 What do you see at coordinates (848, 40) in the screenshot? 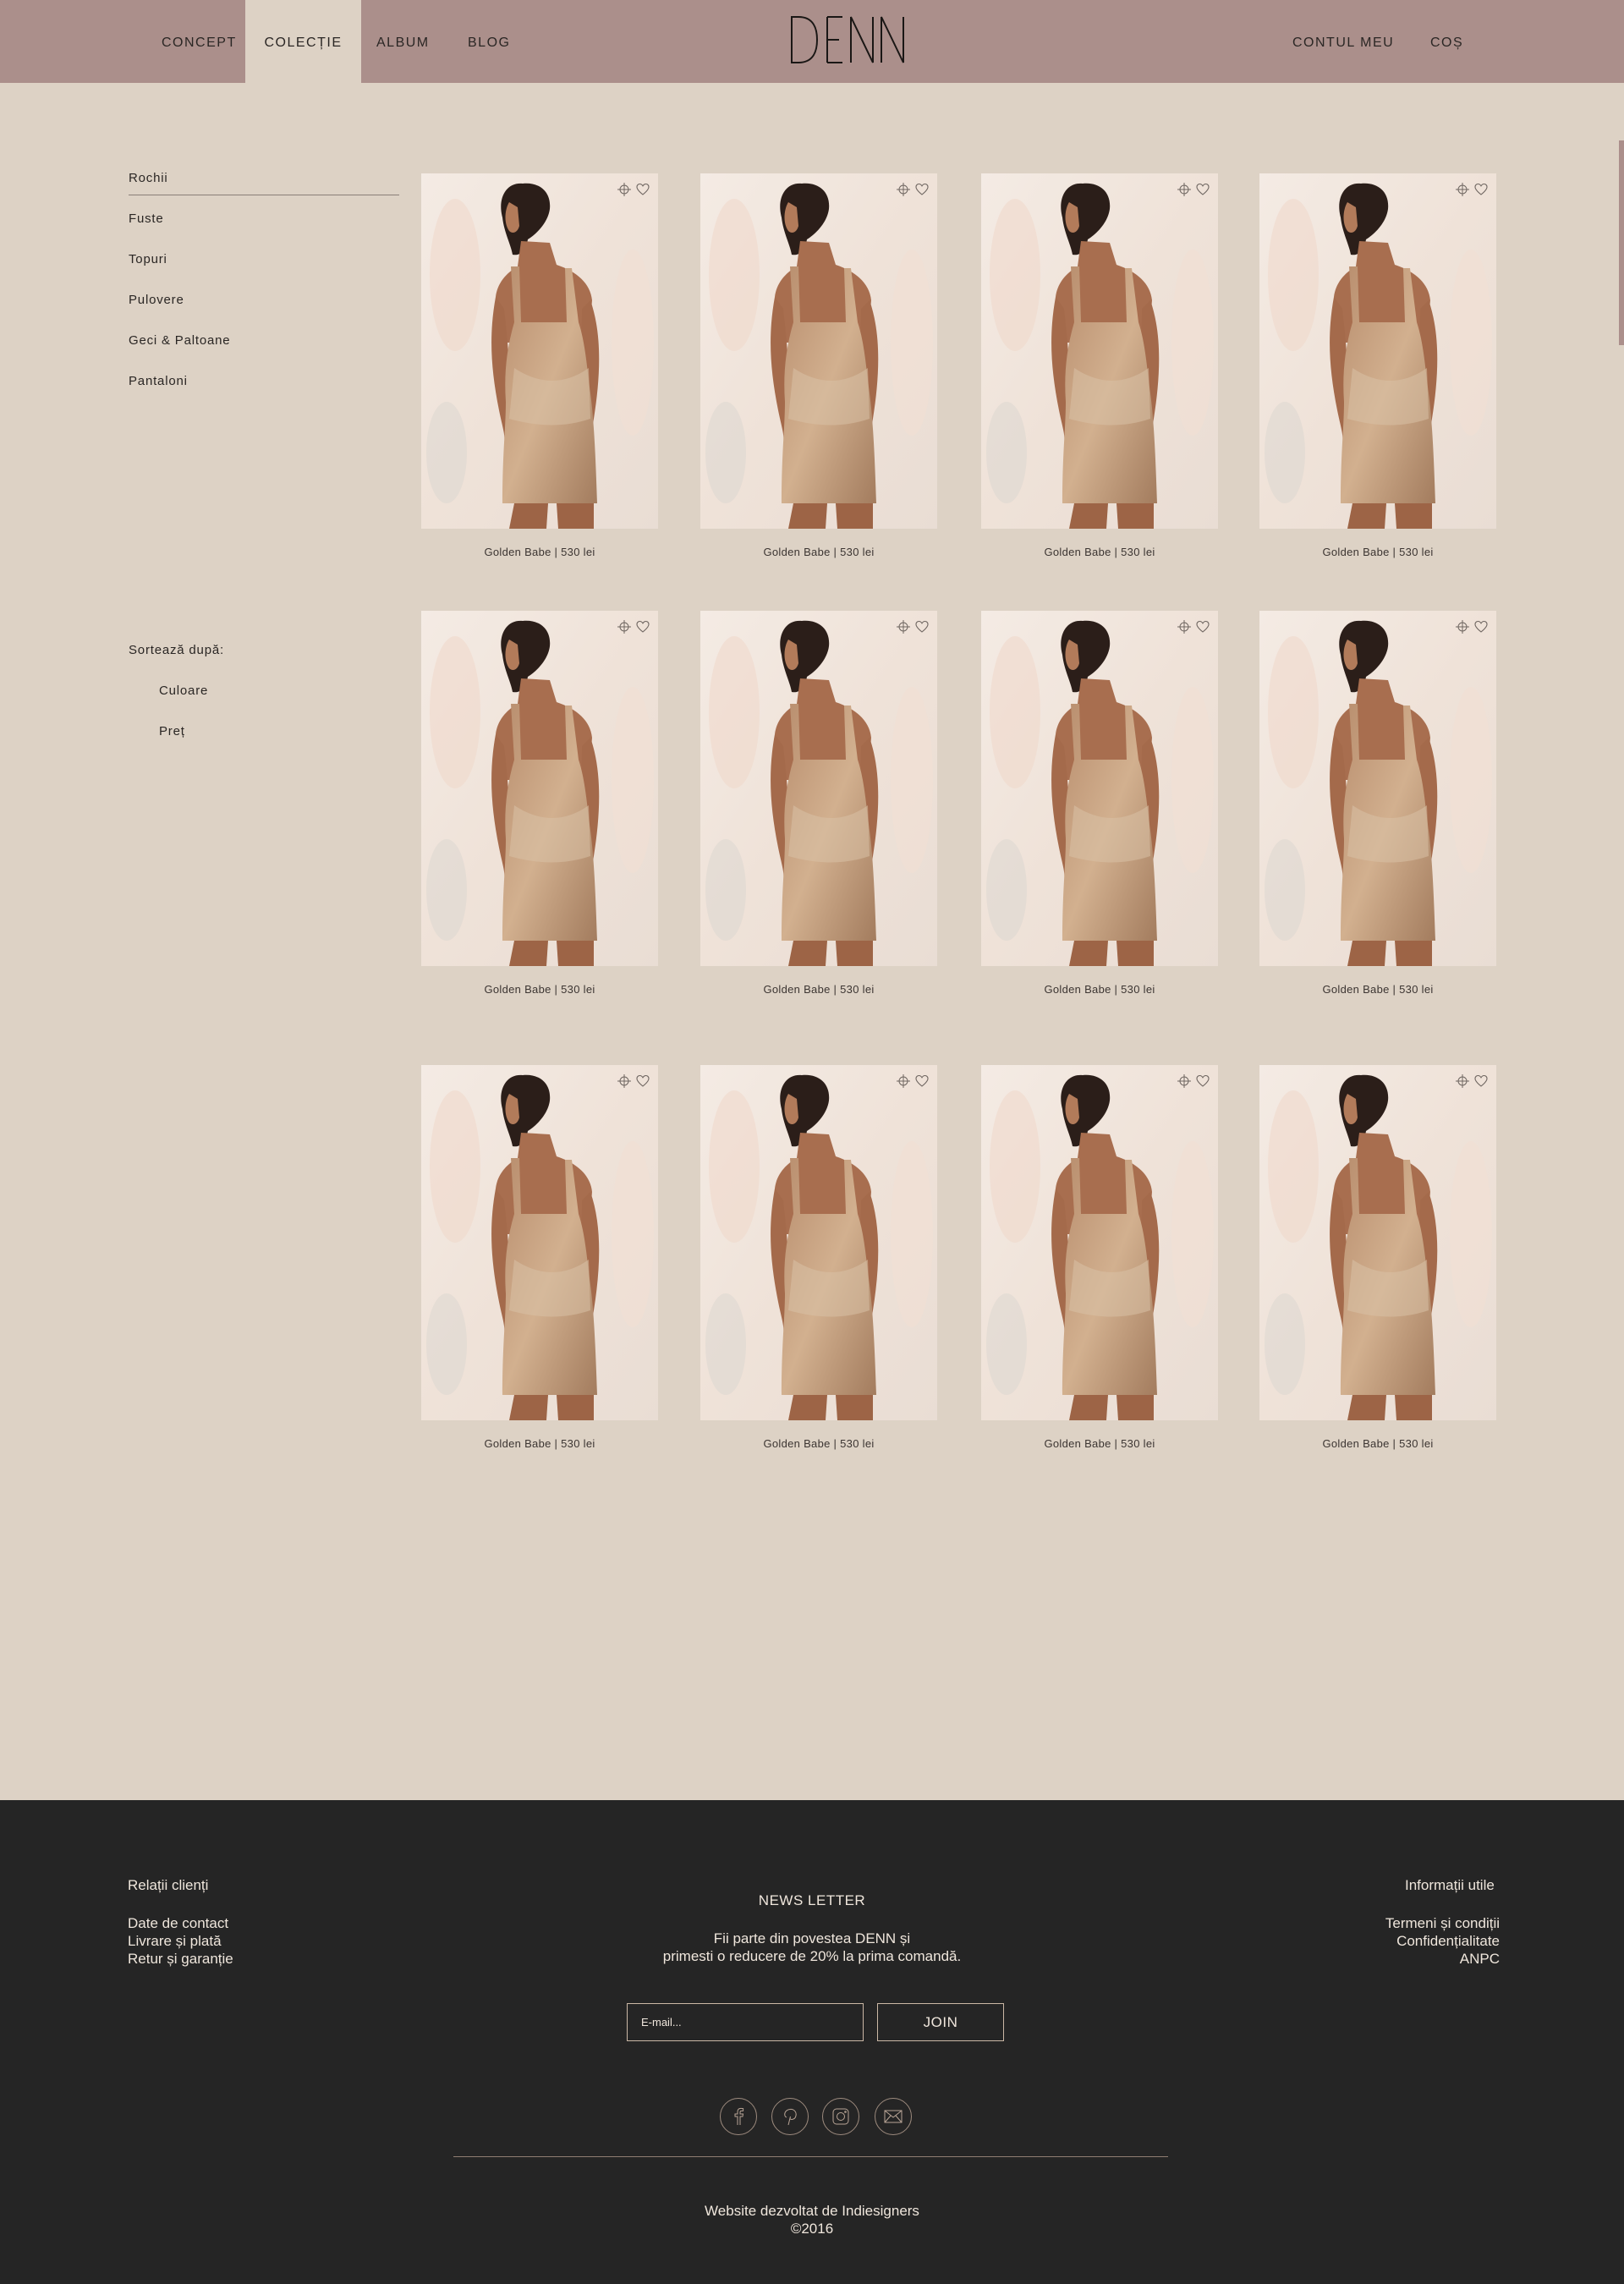
I see `denn-logo` at bounding box center [848, 40].